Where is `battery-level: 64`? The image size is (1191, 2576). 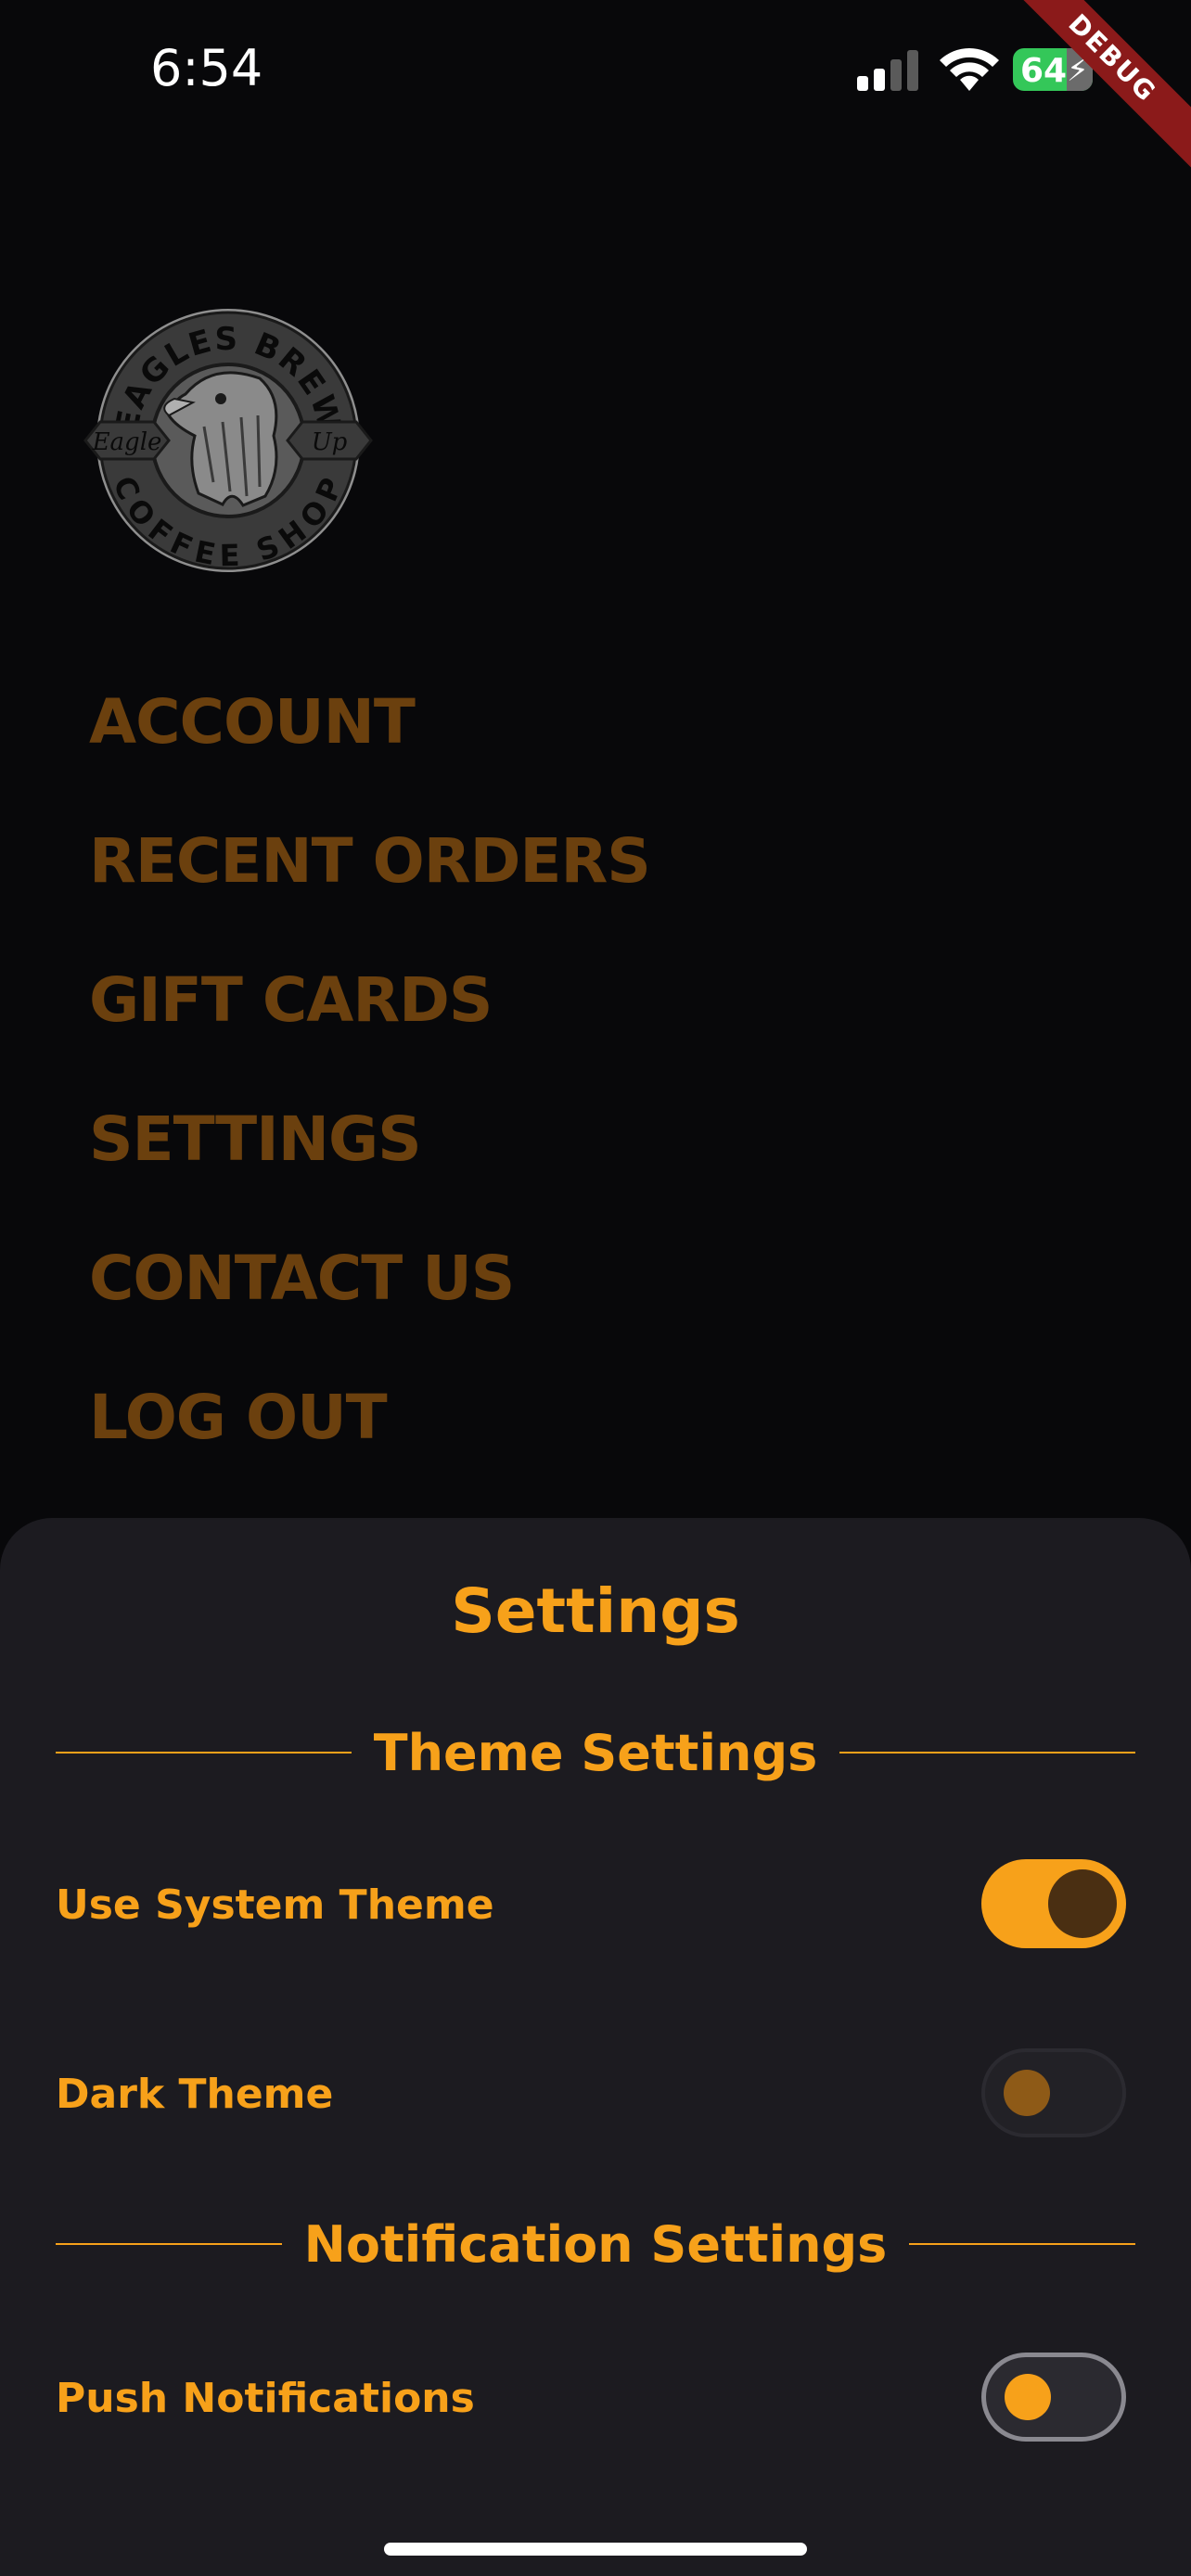
battery-level: 64 is located at coordinates (1044, 71).